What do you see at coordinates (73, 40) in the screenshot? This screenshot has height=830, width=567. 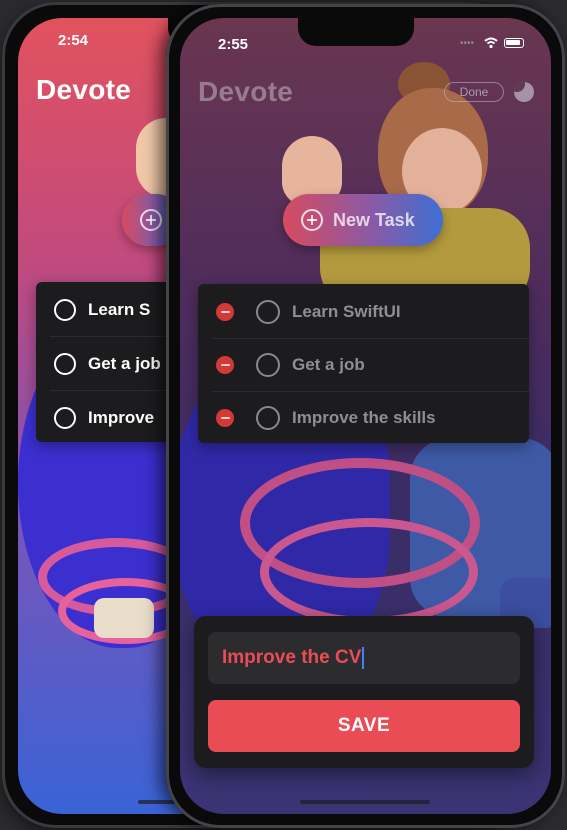 I see `back-status-time: 2:54` at bounding box center [73, 40].